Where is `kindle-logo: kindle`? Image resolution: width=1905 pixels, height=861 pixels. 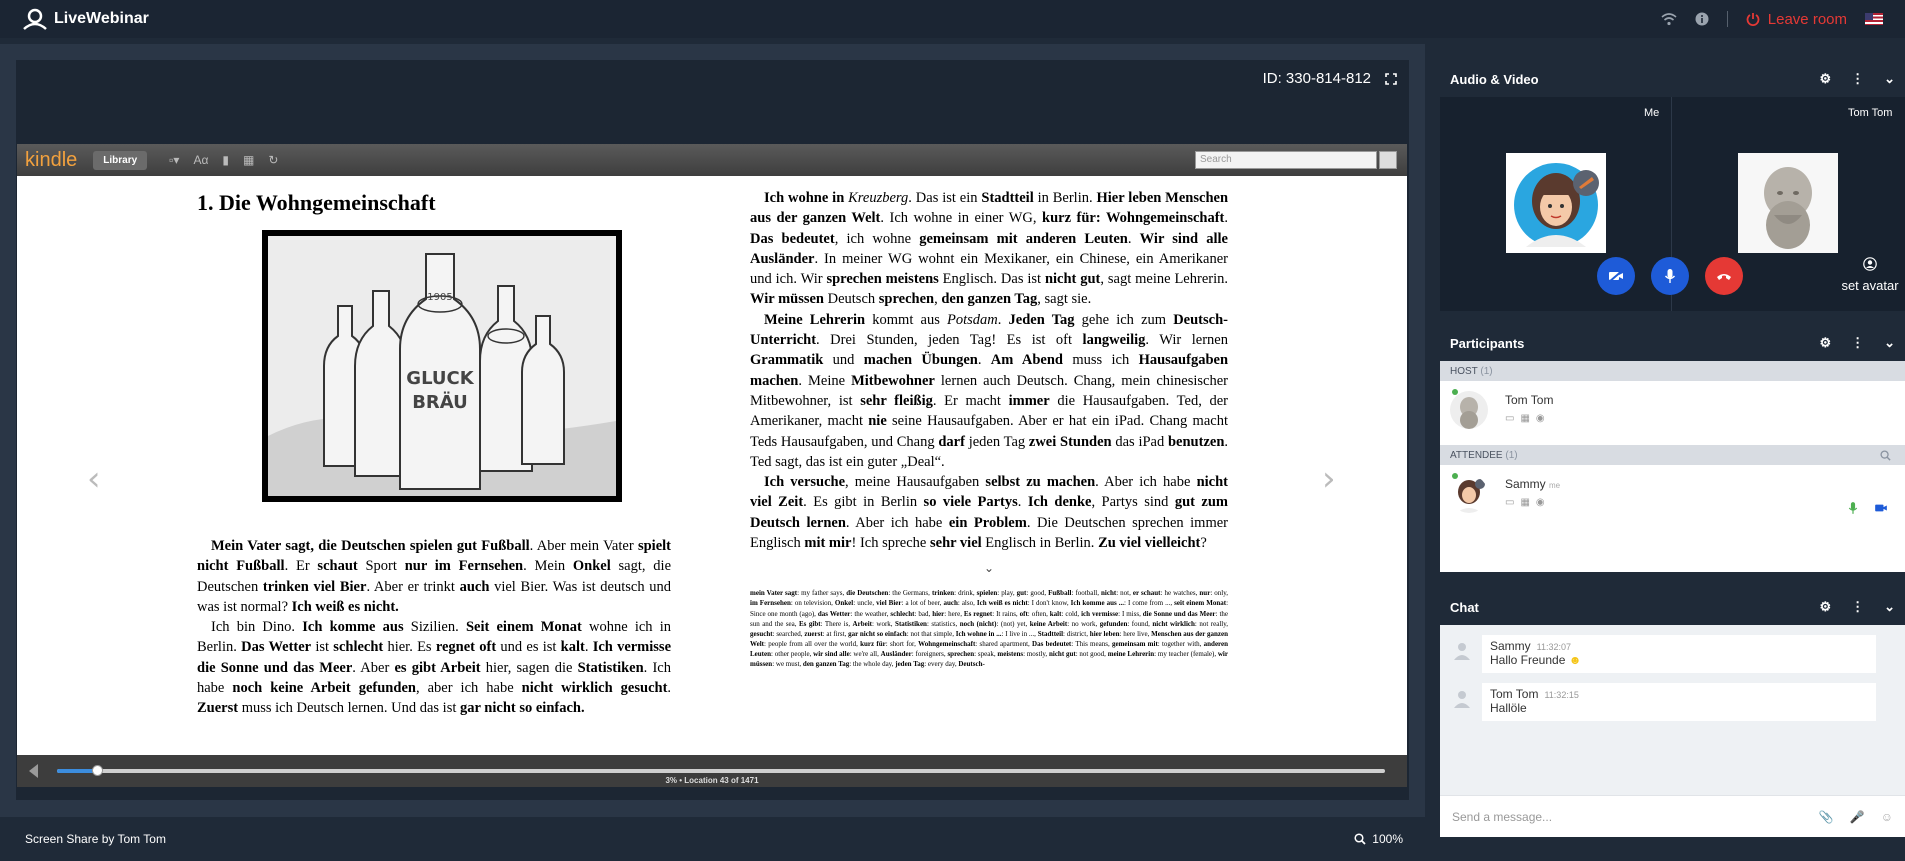
kindle-logo: kindle is located at coordinates (51, 159).